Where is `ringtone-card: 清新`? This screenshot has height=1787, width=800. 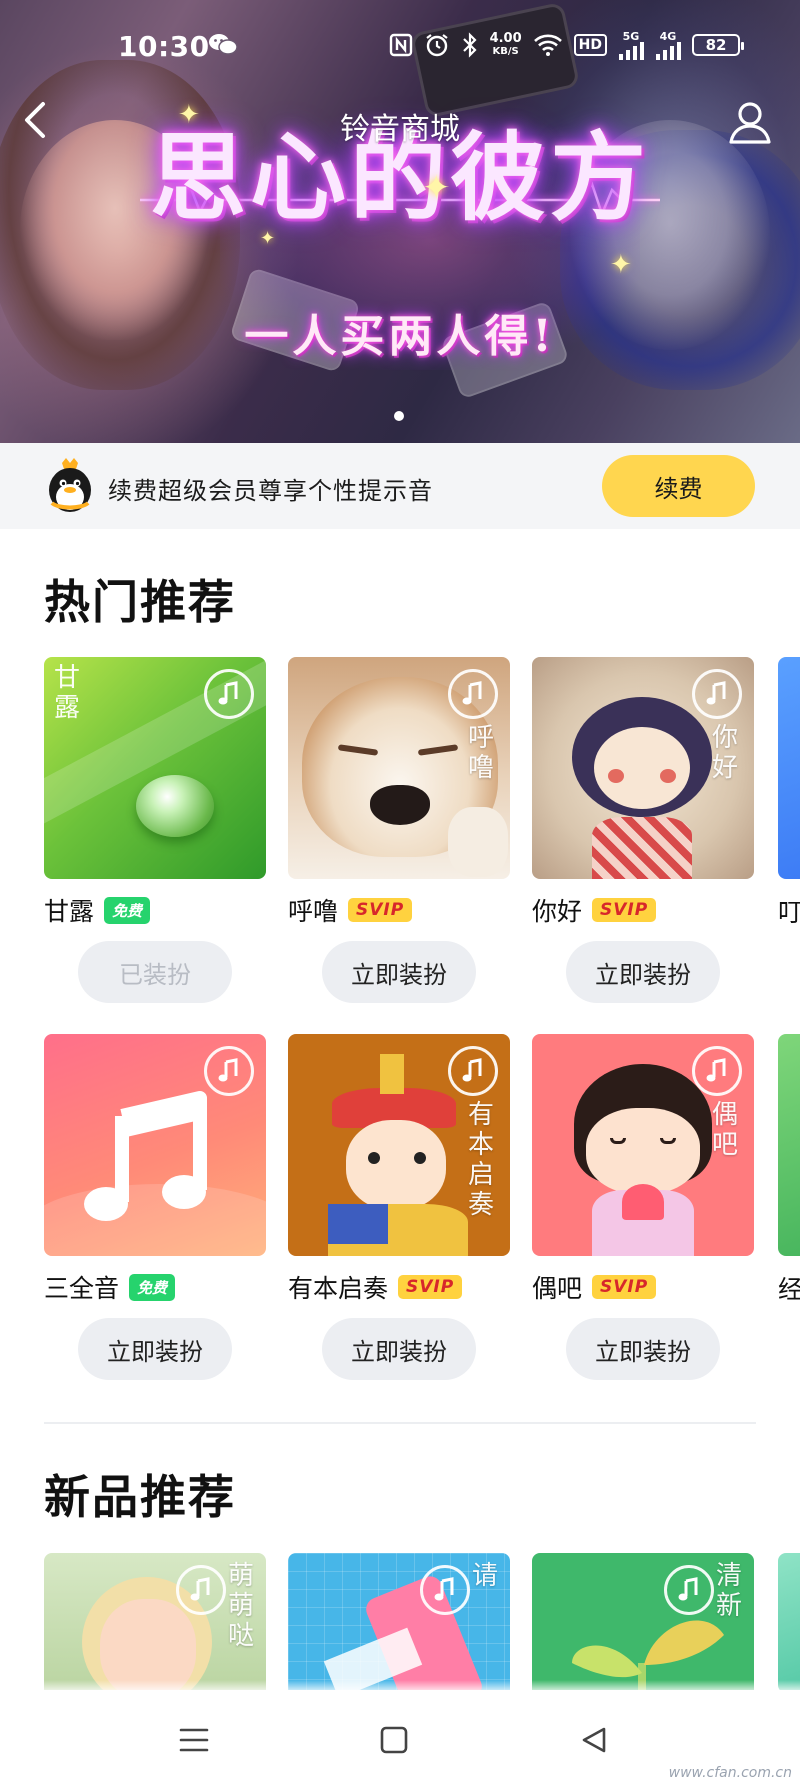 ringtone-card: 清新 is located at coordinates (643, 1623).